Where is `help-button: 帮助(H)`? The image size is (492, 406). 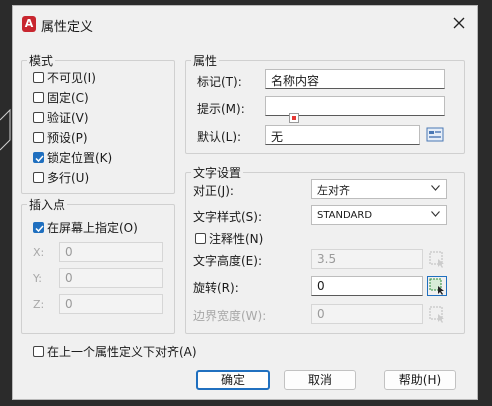 help-button: 帮助(H) is located at coordinates (420, 380).